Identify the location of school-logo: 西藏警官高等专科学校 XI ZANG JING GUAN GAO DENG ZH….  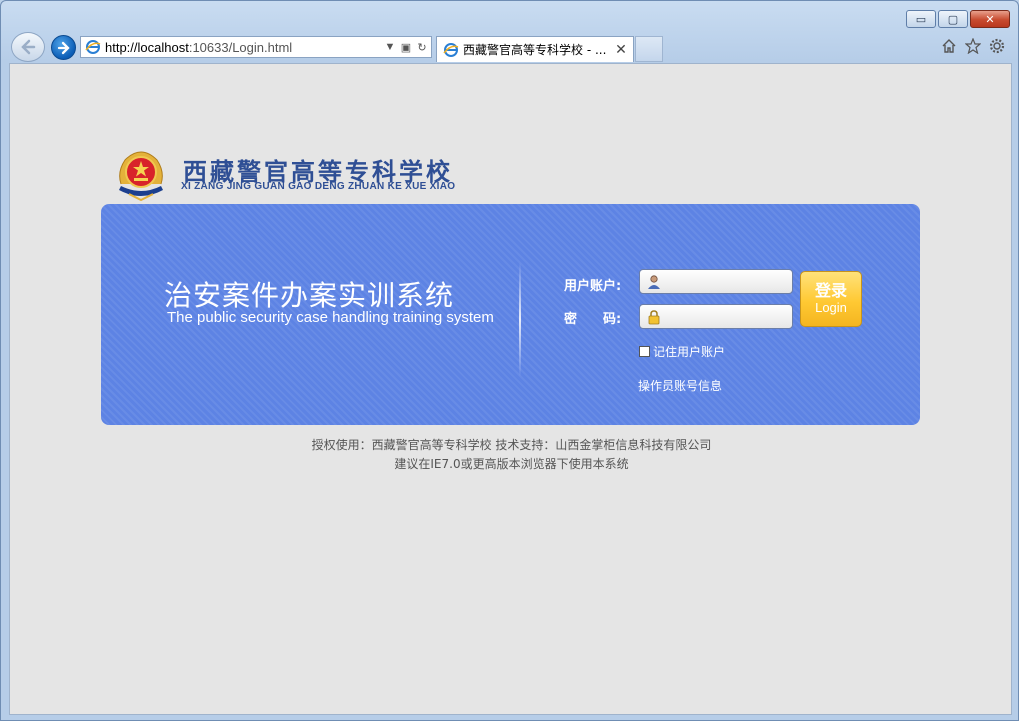
(295, 176).